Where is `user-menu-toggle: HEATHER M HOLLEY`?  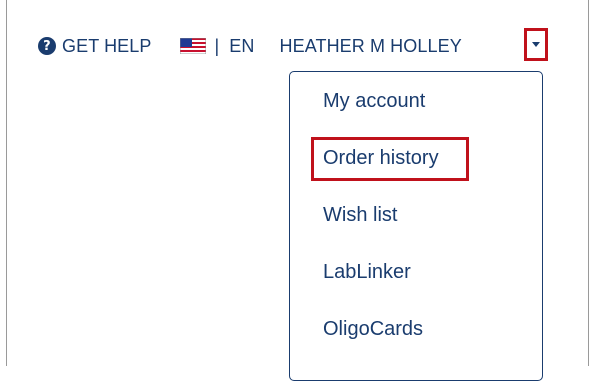 user-menu-toggle: HEATHER M HOLLEY is located at coordinates (371, 46).